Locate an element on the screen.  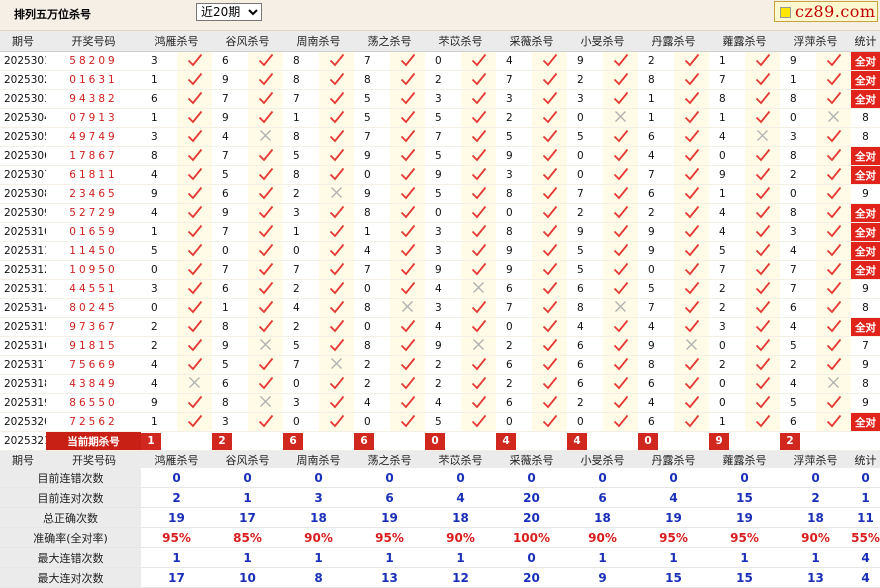
col-header-draw: 开奖号码 is located at coordinates (93, 41).